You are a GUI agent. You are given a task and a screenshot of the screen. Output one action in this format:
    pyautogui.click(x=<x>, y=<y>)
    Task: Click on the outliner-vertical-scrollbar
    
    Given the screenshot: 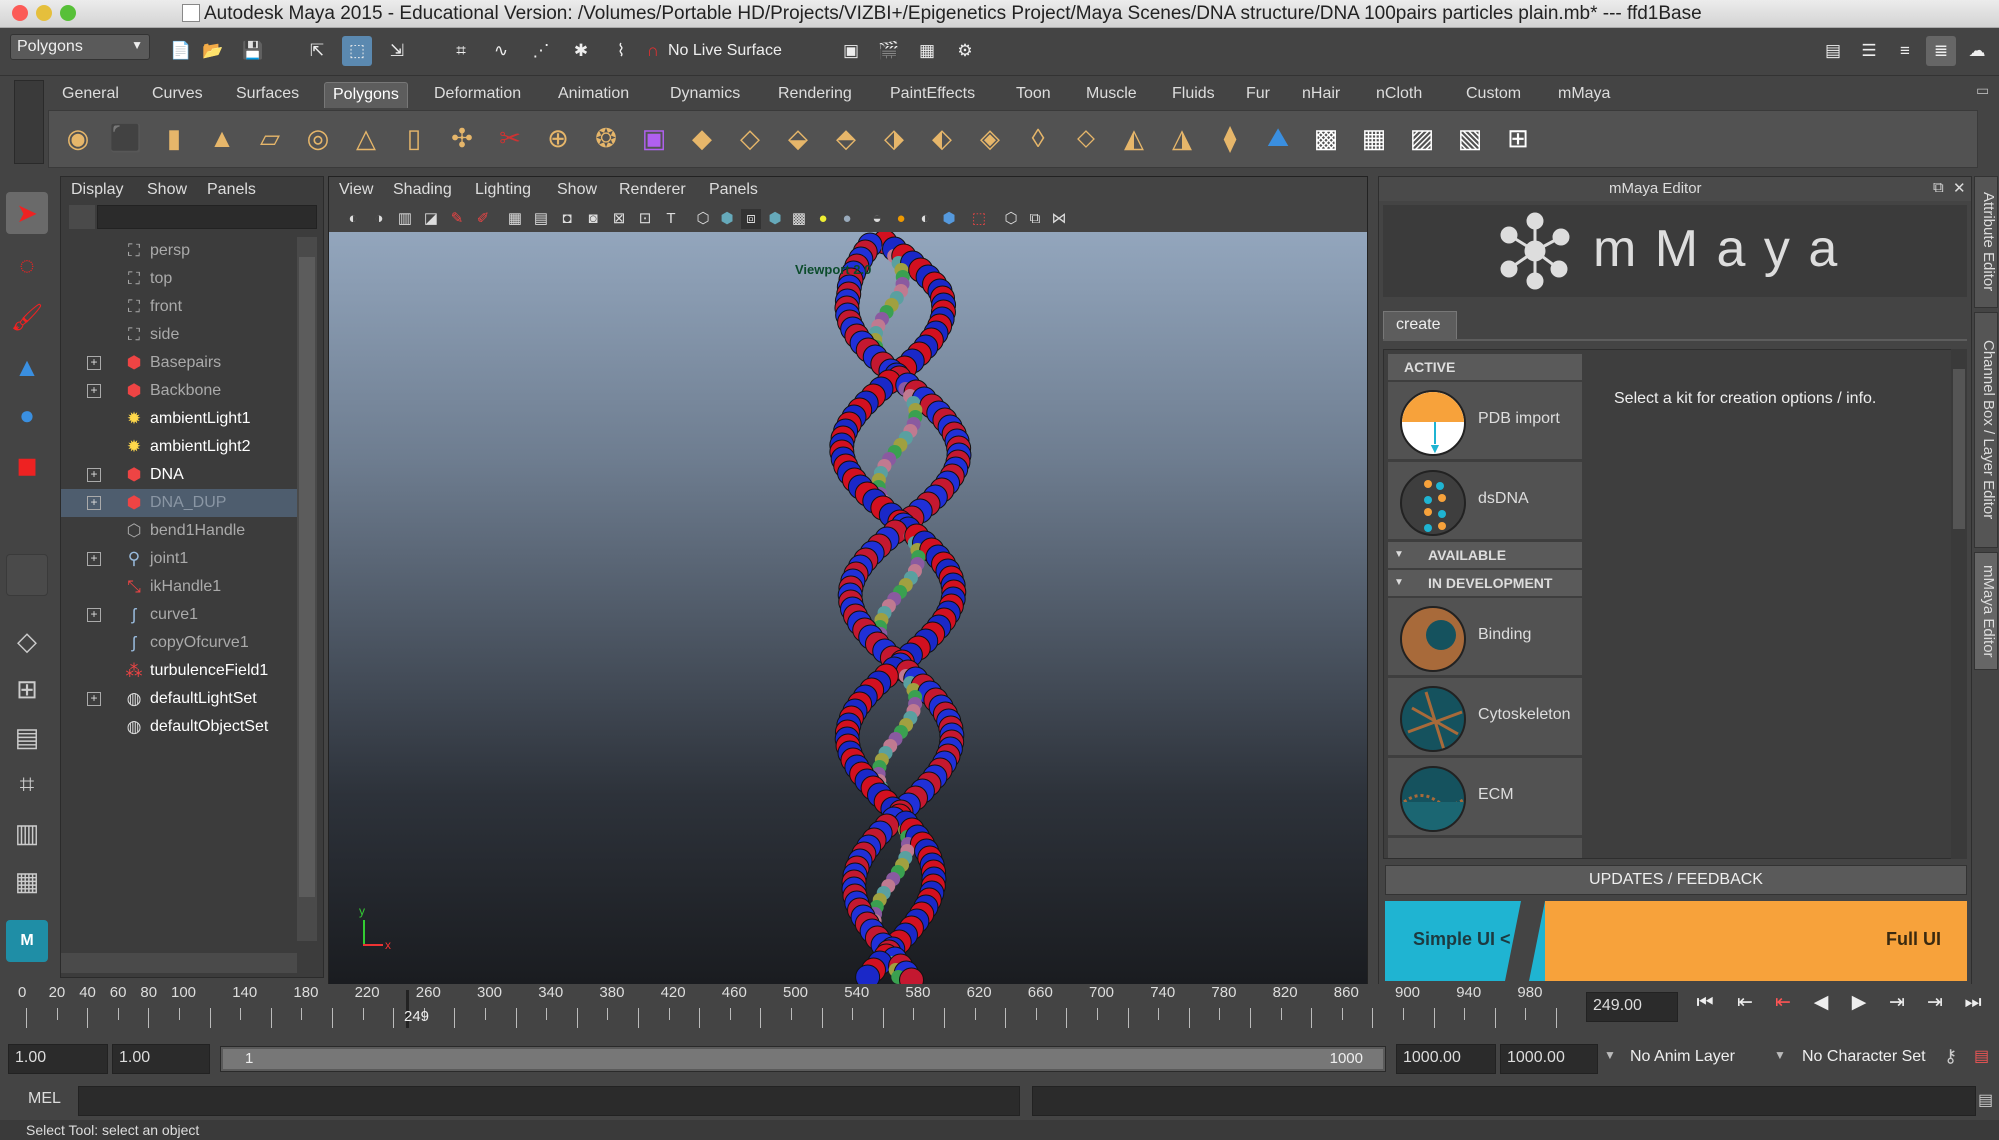 What is the action you would take?
    pyautogui.click(x=307, y=589)
    